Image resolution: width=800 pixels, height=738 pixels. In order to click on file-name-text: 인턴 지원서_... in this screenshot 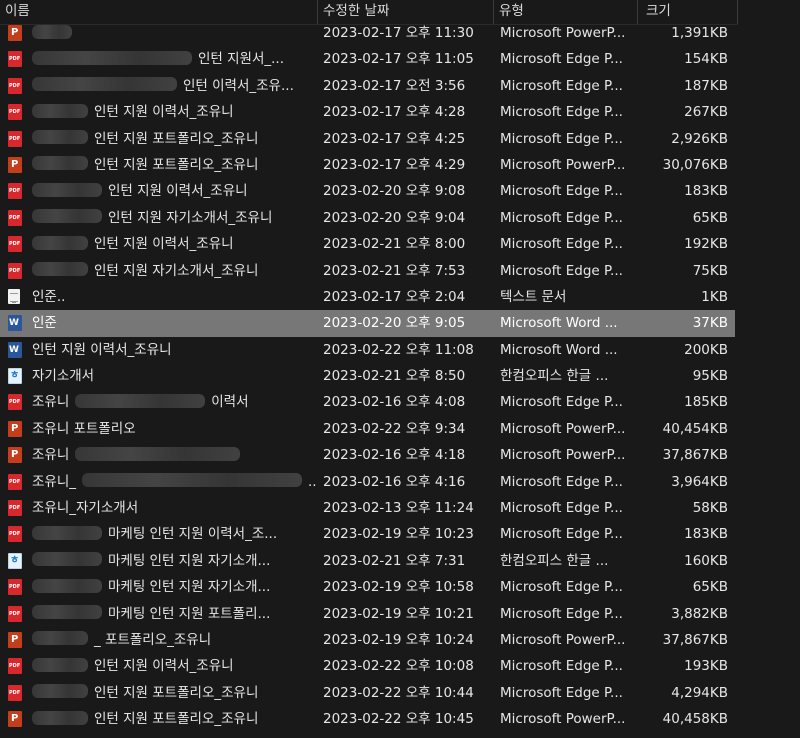, I will do `click(241, 59)`.